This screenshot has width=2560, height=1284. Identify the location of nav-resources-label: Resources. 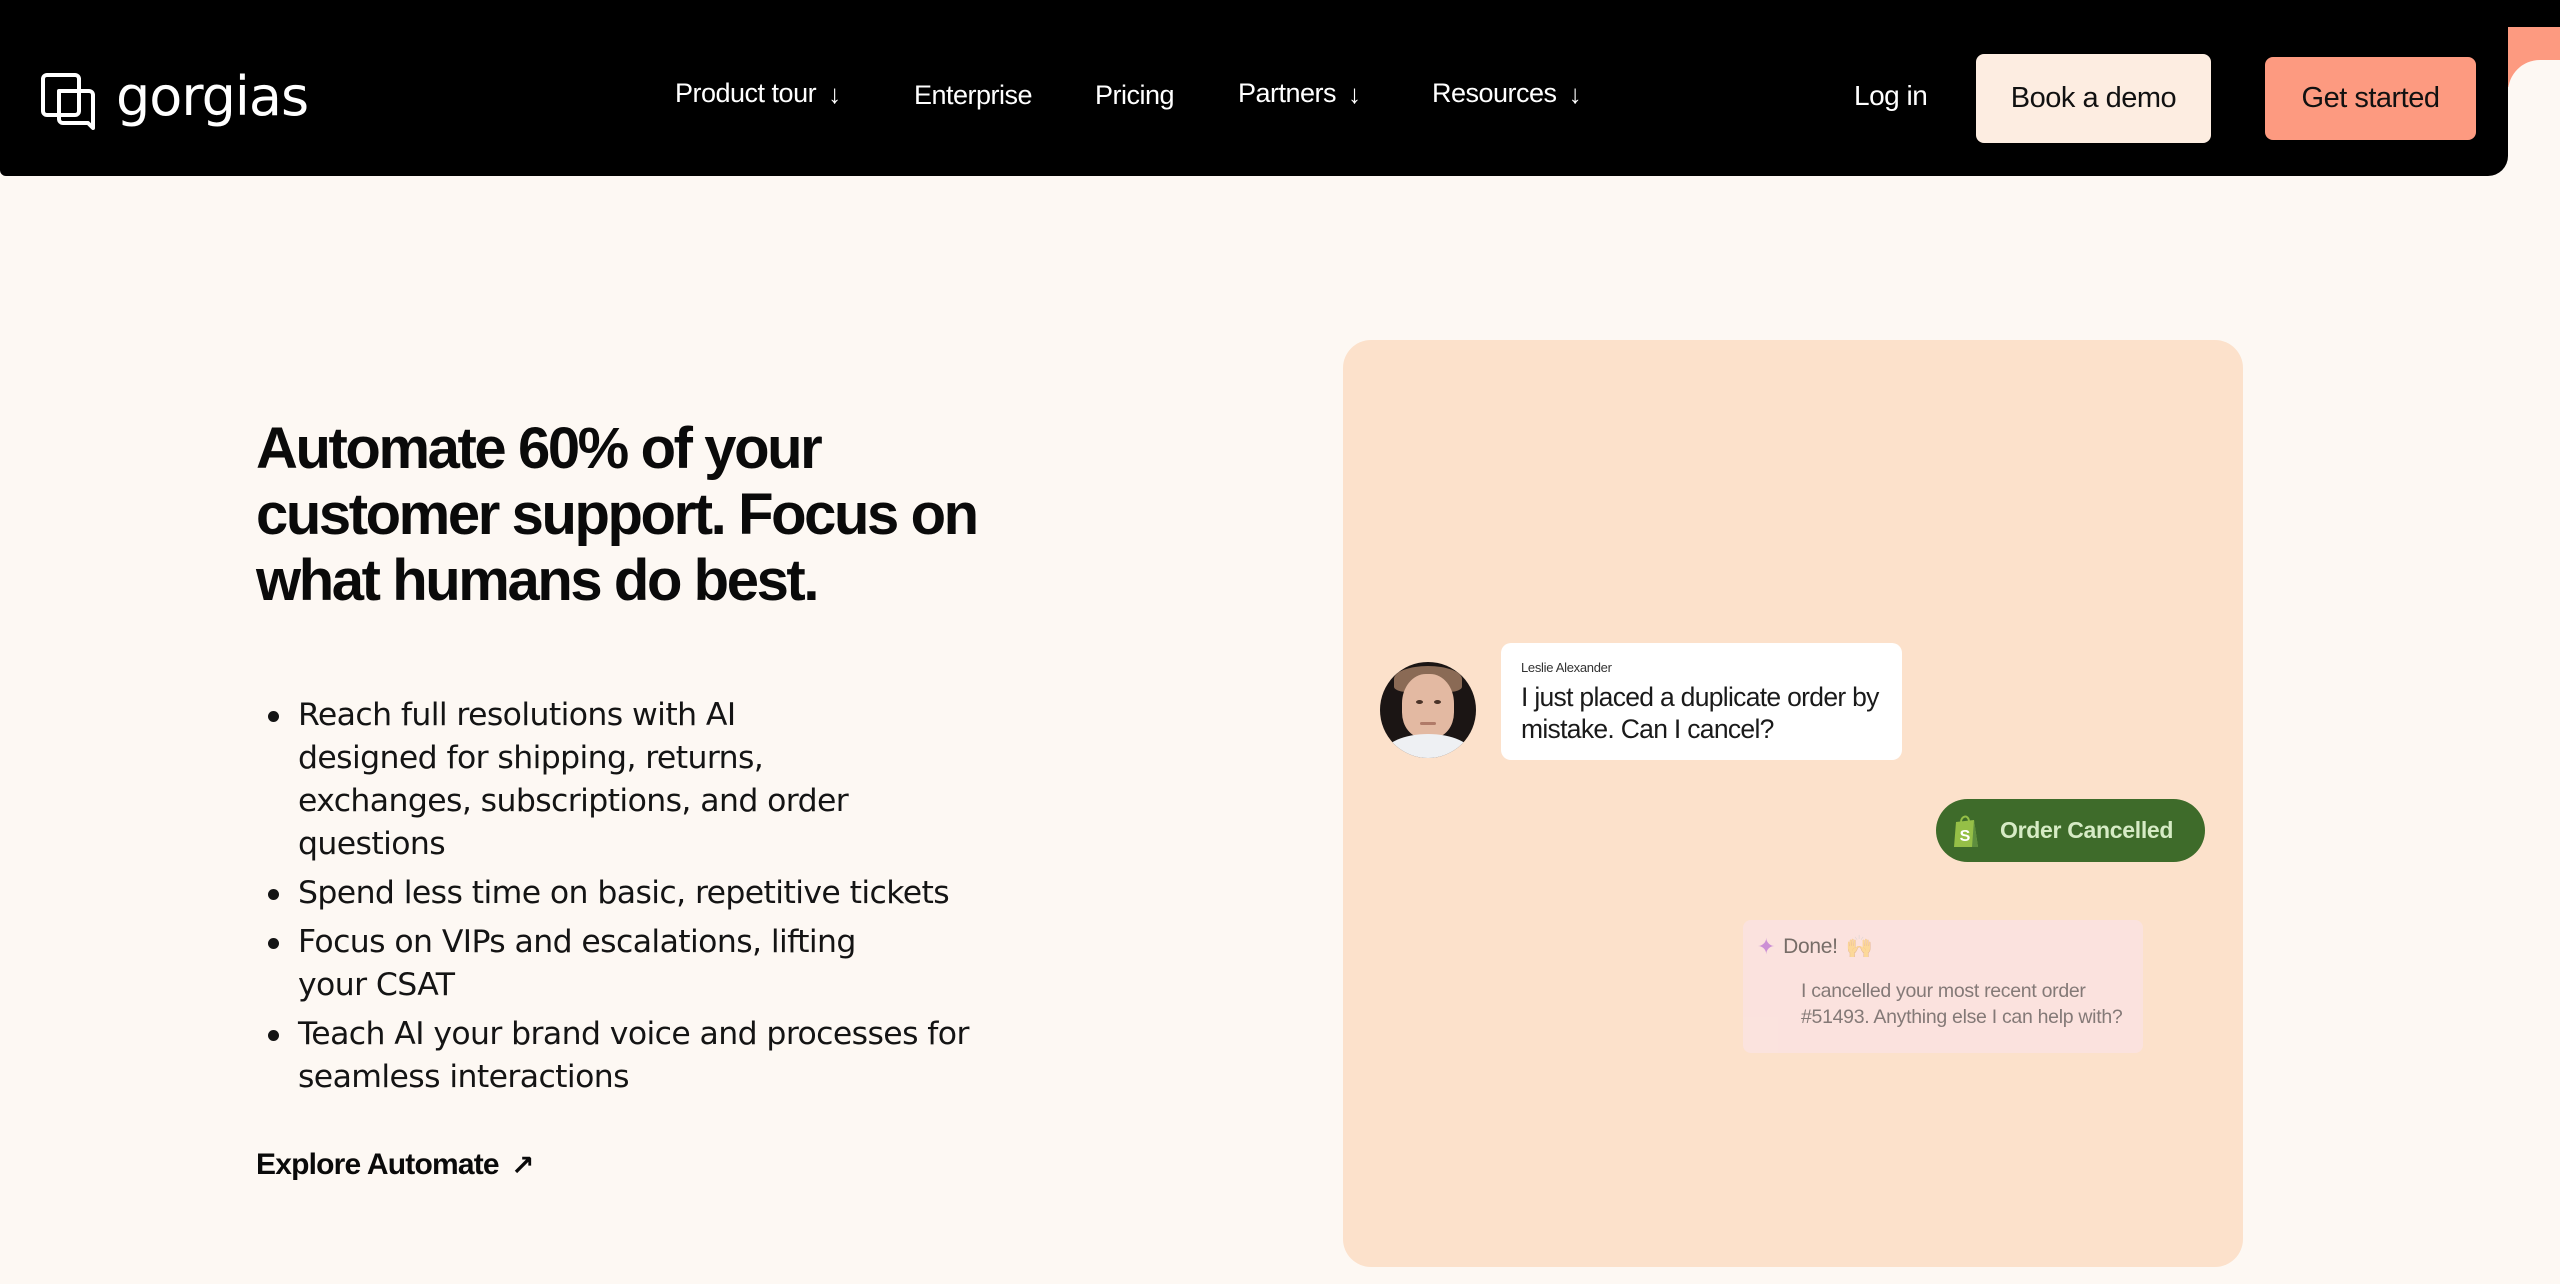
(1494, 93).